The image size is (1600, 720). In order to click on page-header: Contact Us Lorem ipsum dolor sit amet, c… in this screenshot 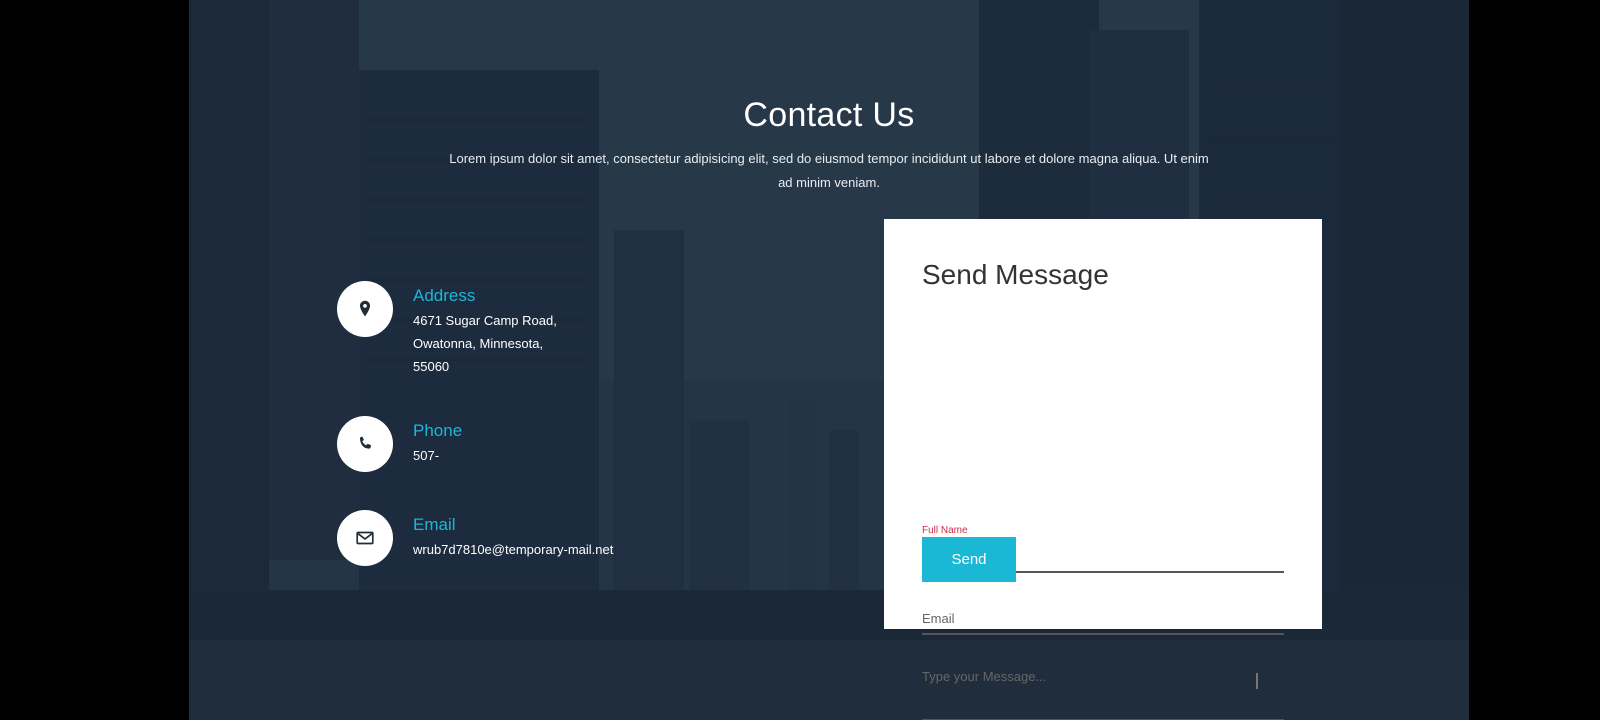, I will do `click(829, 145)`.